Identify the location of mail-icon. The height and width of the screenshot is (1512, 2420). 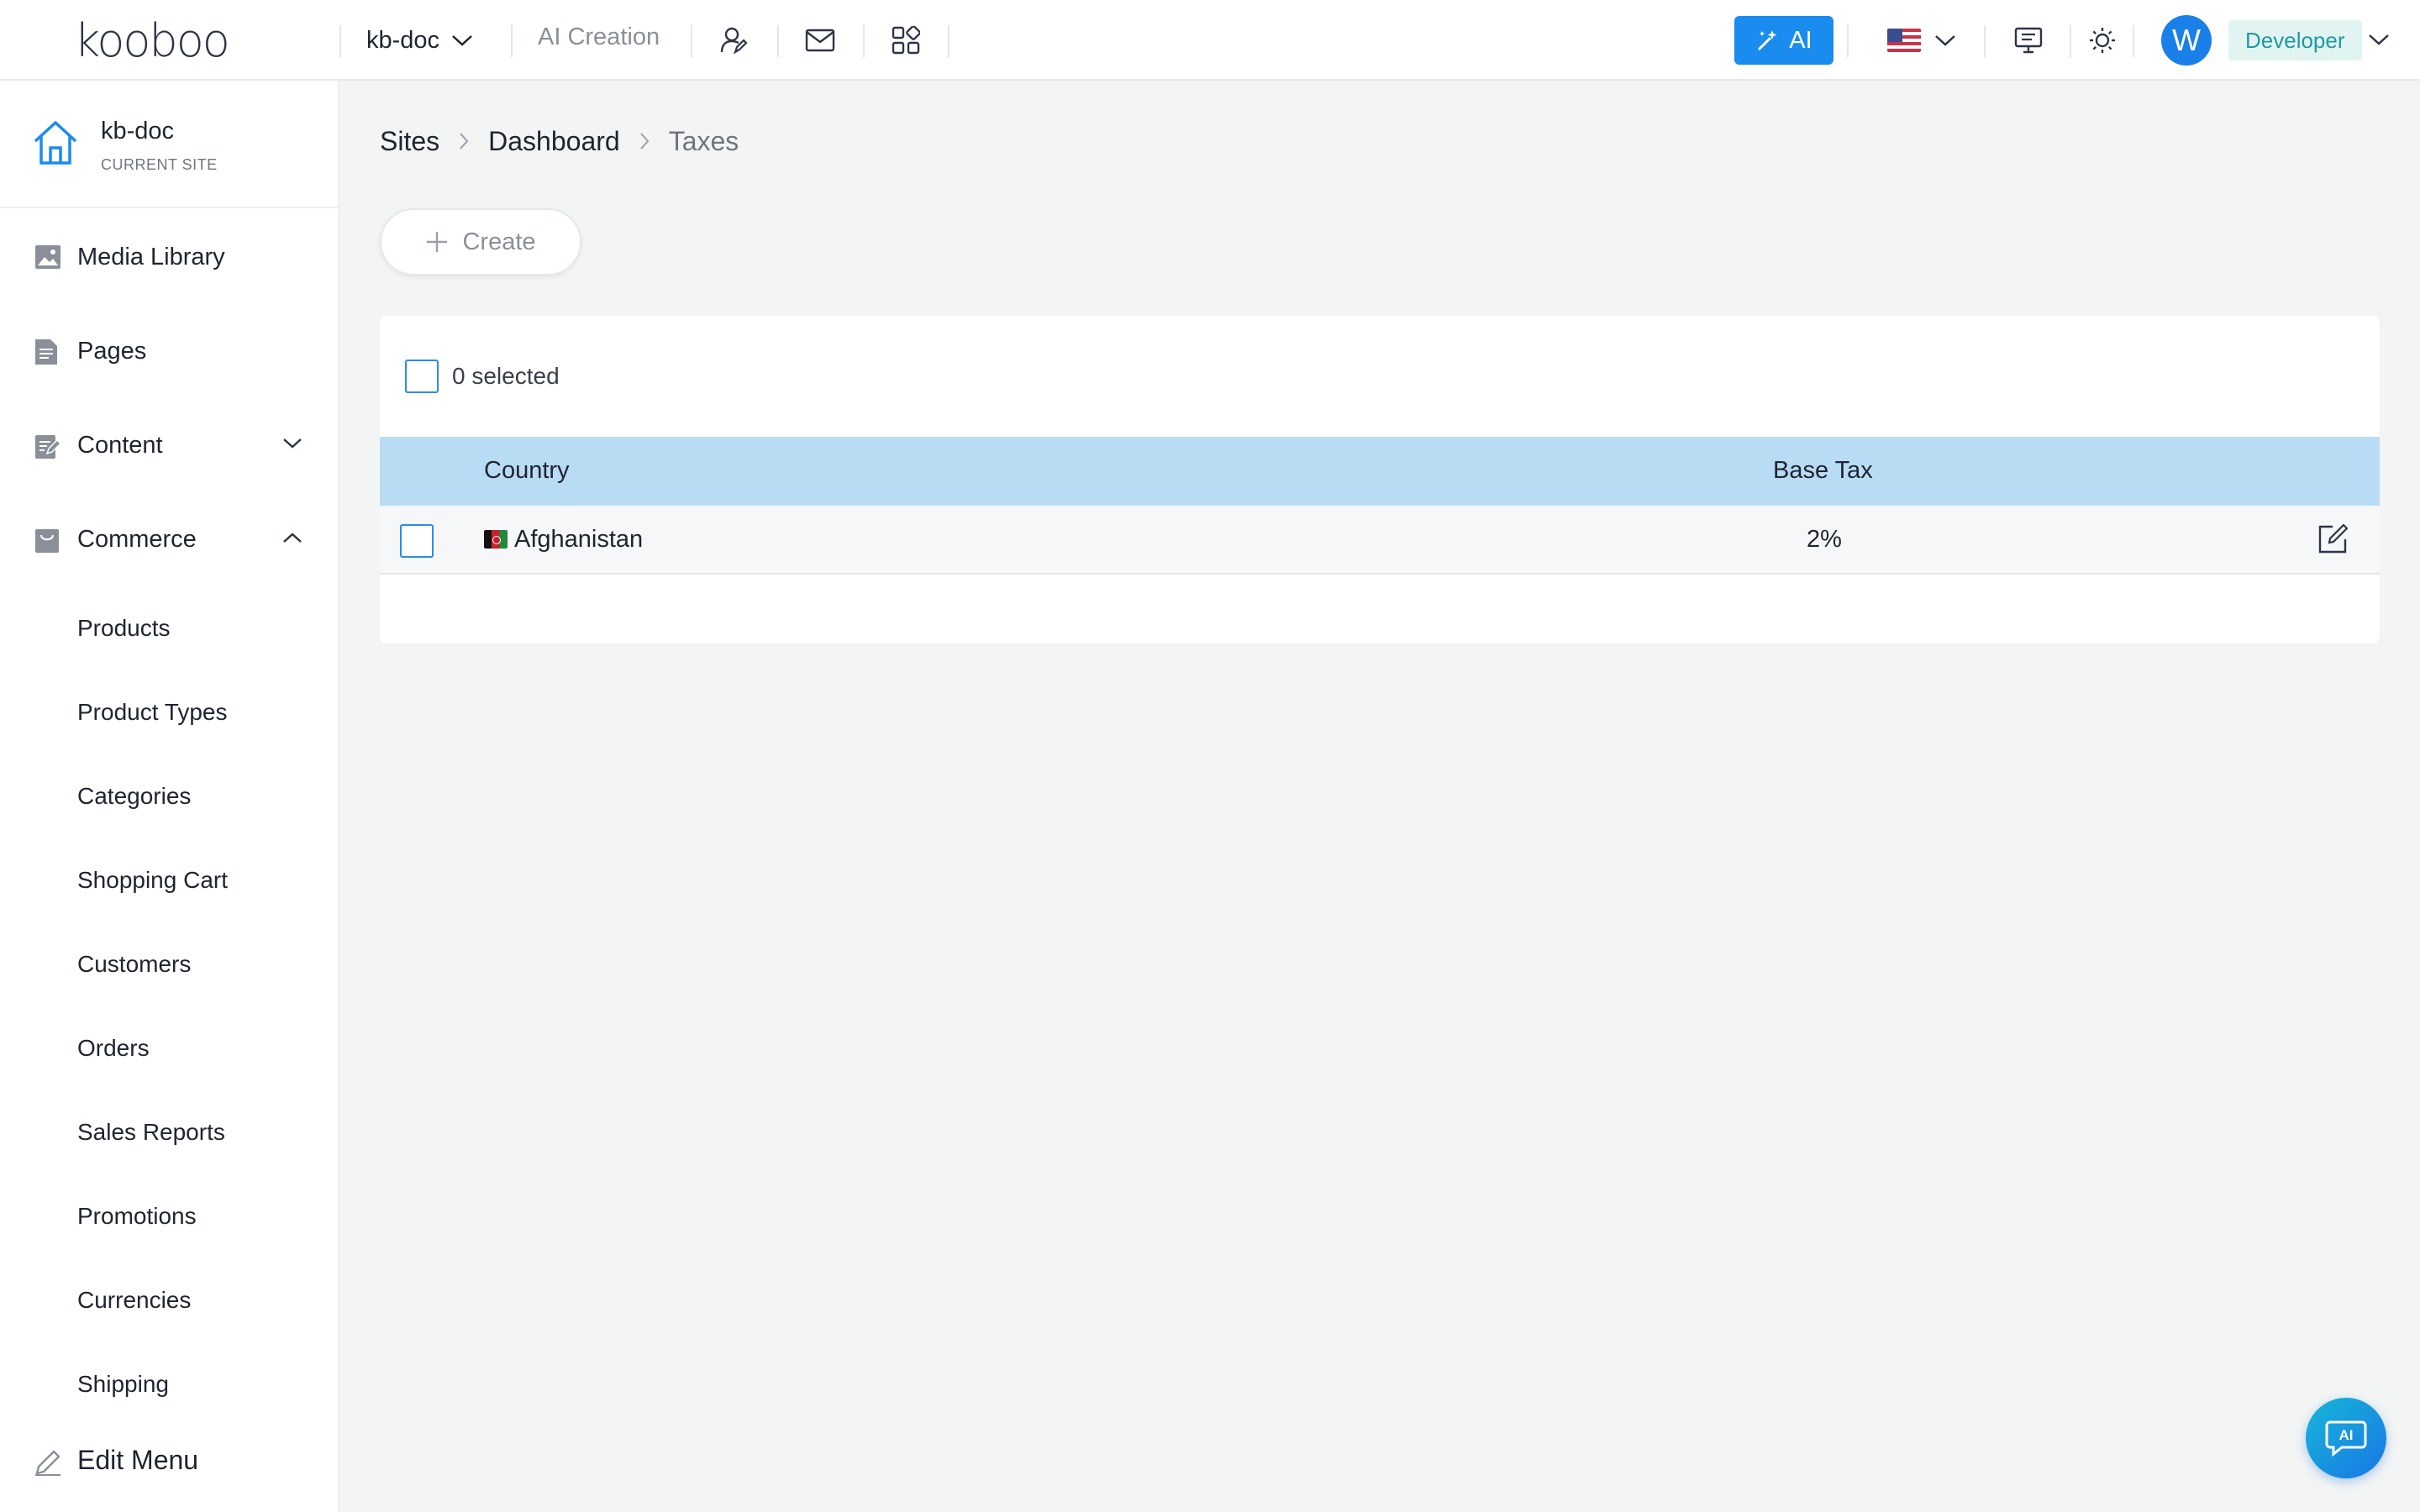
(820, 40).